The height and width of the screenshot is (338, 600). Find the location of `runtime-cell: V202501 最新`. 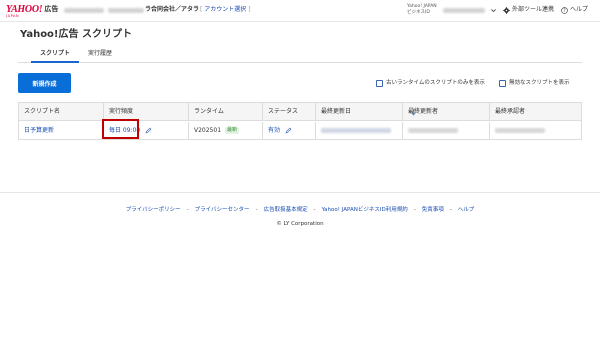

runtime-cell: V202501 最新 is located at coordinates (226, 130).